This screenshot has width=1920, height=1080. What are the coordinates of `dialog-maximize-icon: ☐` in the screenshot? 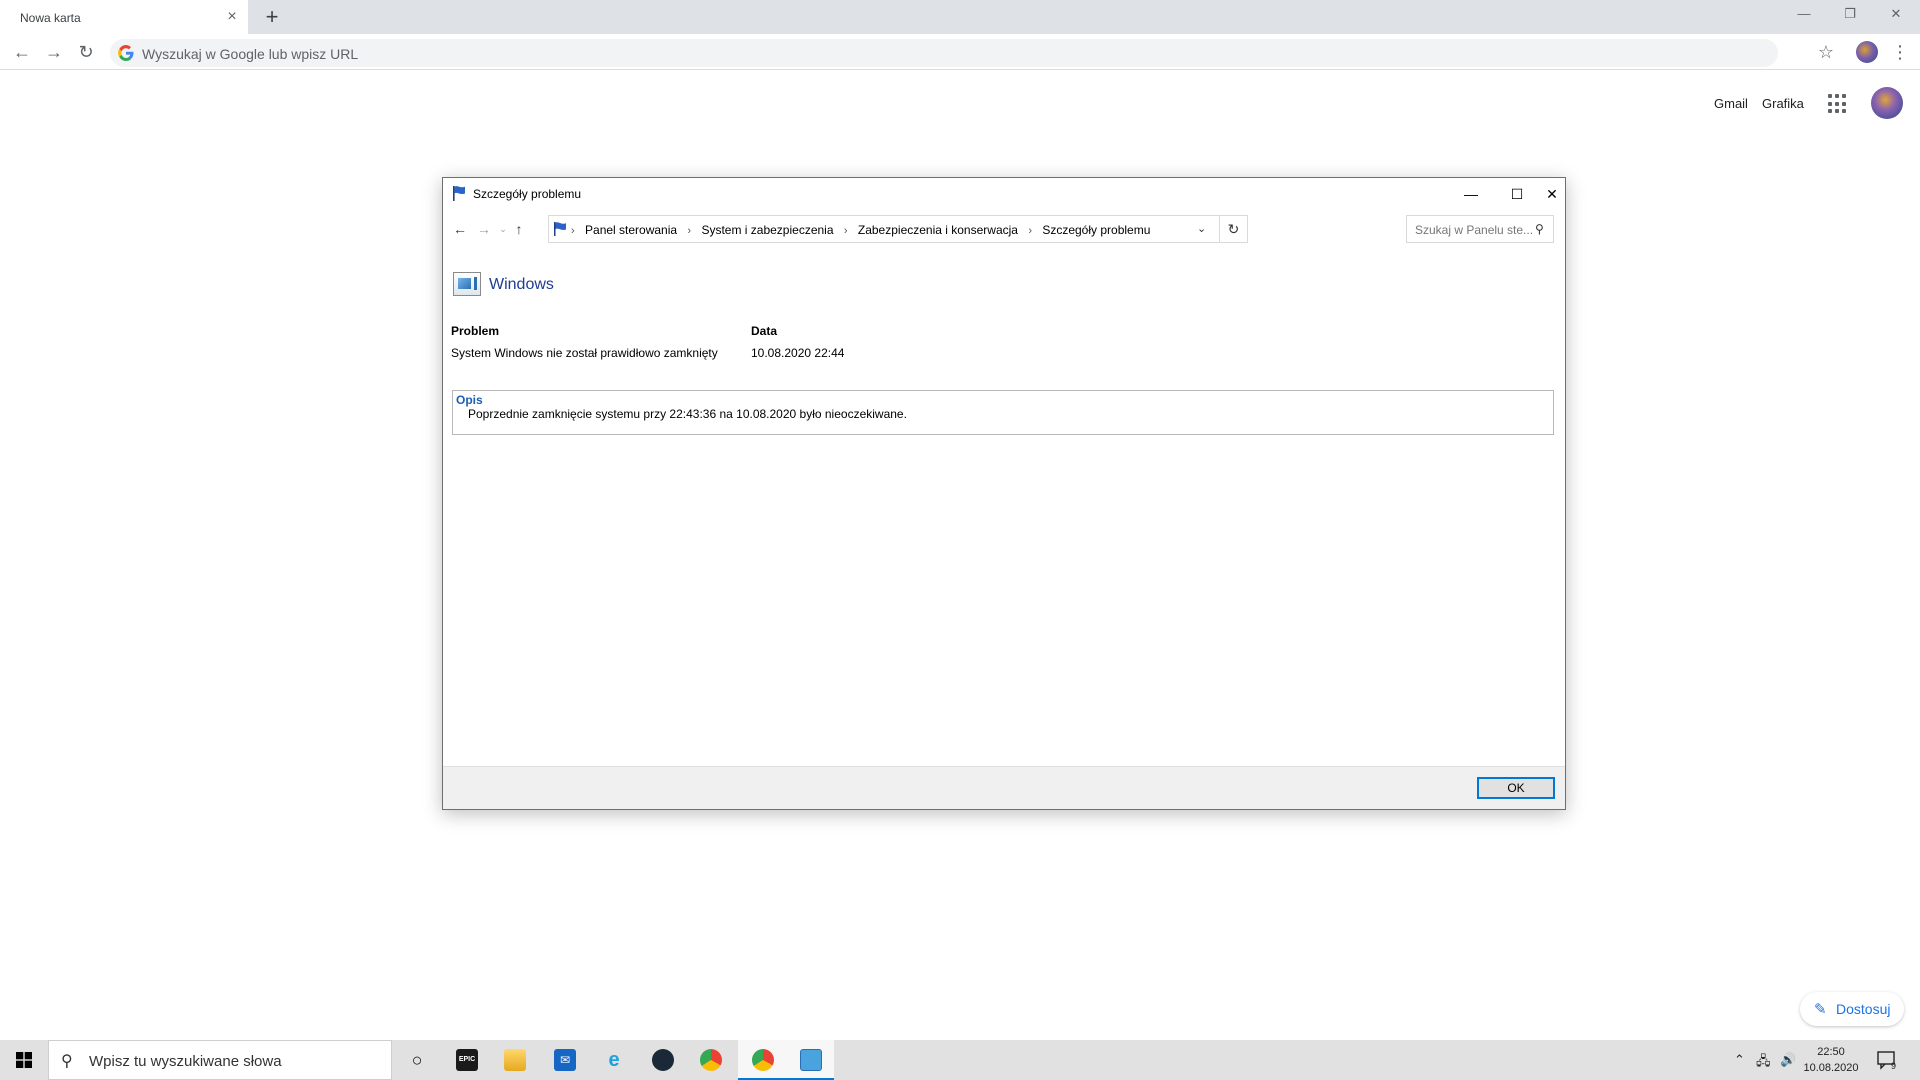 It's located at (1517, 194).